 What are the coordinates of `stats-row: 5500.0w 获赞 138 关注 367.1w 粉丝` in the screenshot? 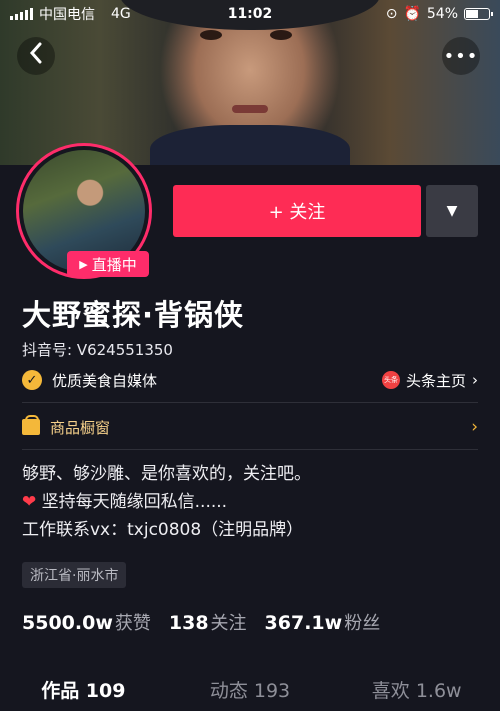 It's located at (201, 622).